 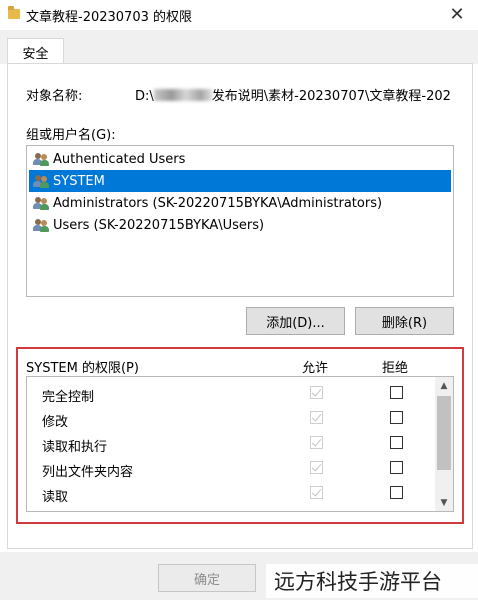 What do you see at coordinates (444, 502) in the screenshot?
I see `scroll-down-icon: ▼` at bounding box center [444, 502].